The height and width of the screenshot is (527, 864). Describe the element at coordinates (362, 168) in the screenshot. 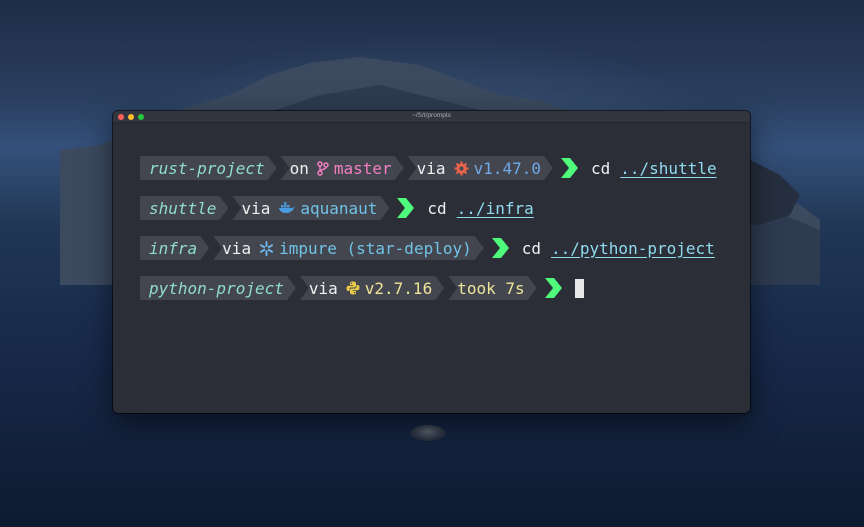

I see `branch-name: master` at that location.